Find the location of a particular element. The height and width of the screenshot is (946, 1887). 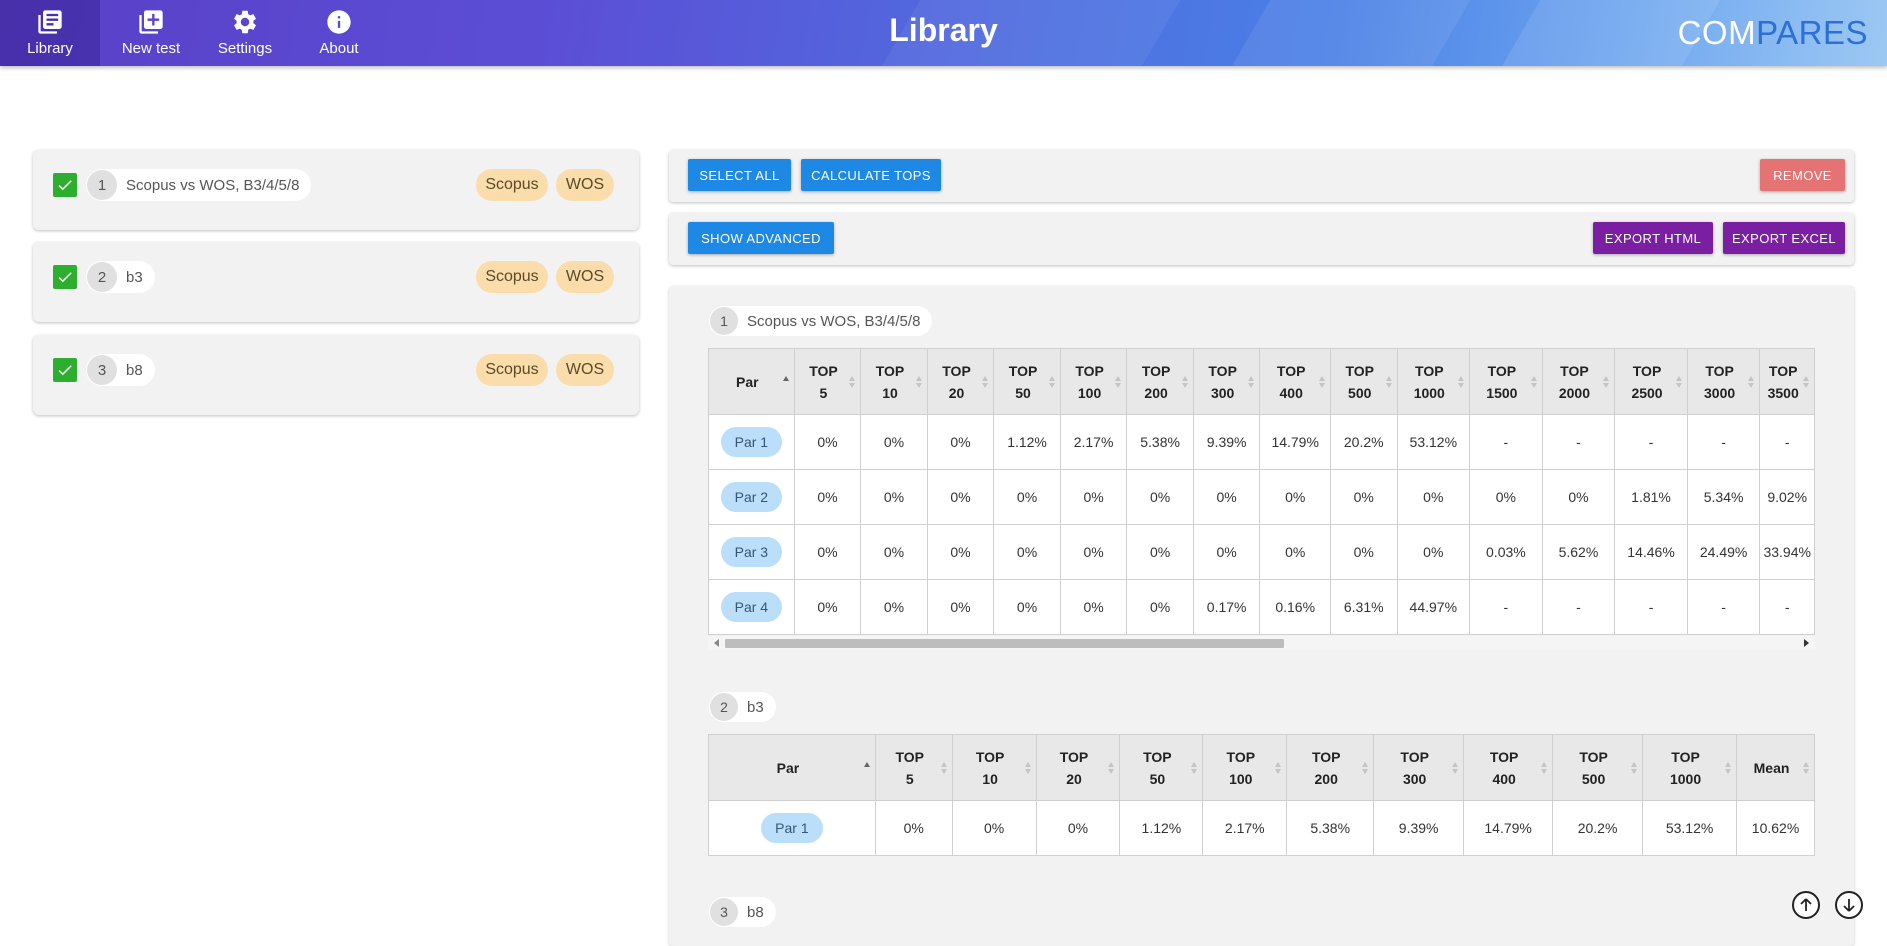

nav-about: About is located at coordinates (339, 33).